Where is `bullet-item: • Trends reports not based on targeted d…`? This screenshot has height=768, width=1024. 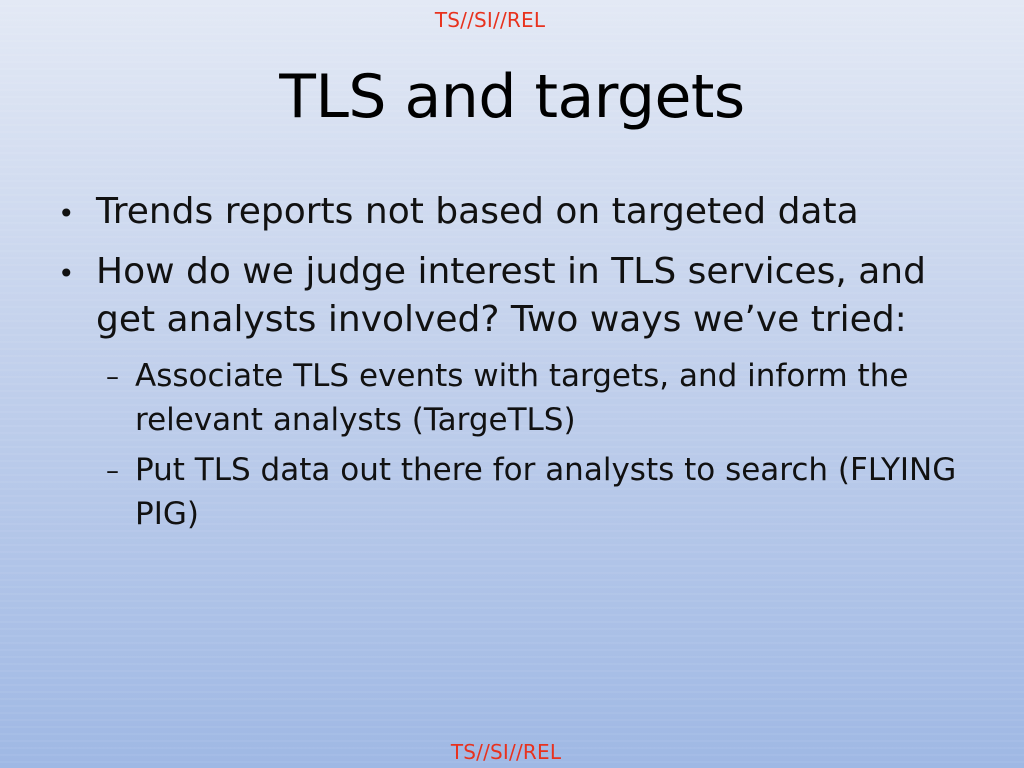
bullet-item: • Trends reports not based on targeted d… is located at coordinates (518, 214).